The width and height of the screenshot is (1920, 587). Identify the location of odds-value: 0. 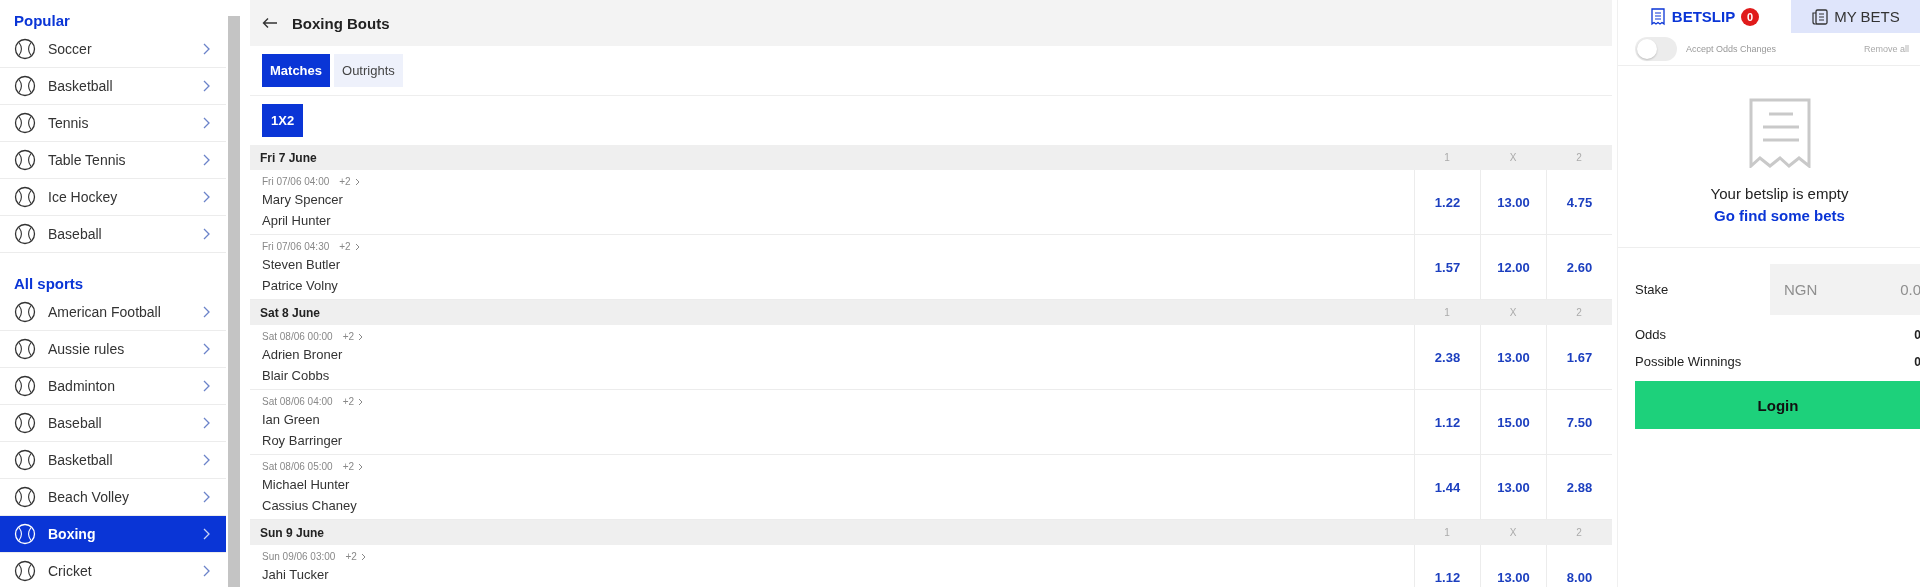
(1917, 334).